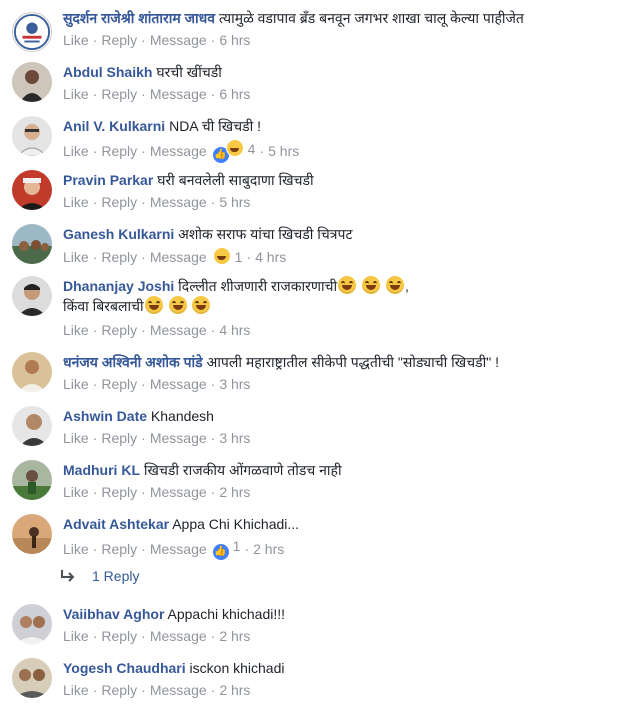 The height and width of the screenshot is (706, 640). I want to click on comment-author: Abdul Shaikh, so click(107, 72).